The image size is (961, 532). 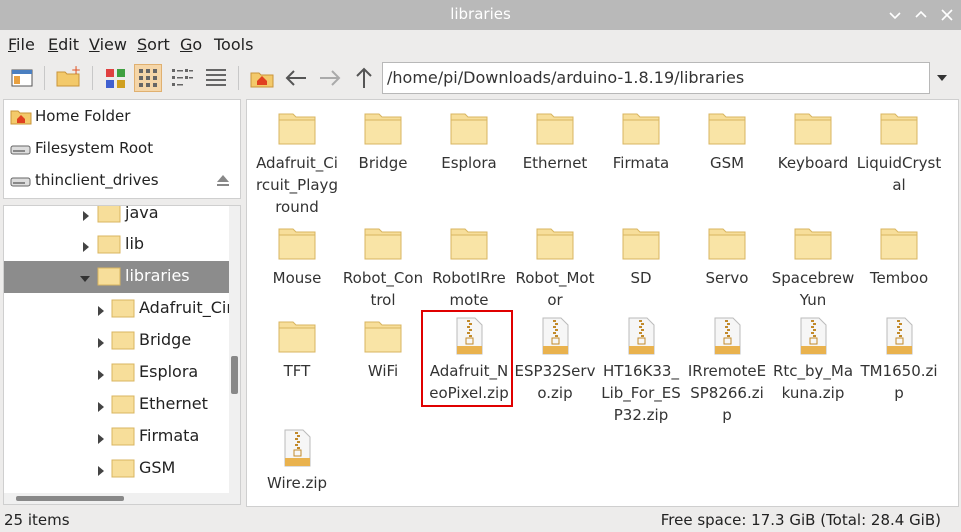 I want to click on zip-archive-icon, so click(x=727, y=336).